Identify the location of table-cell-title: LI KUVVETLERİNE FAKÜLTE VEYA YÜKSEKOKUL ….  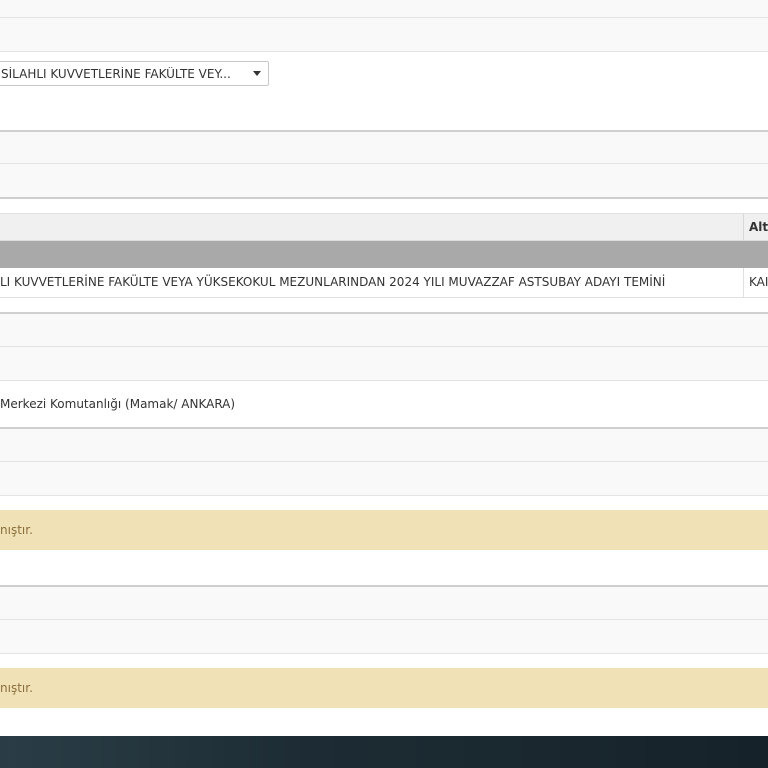
(333, 282).